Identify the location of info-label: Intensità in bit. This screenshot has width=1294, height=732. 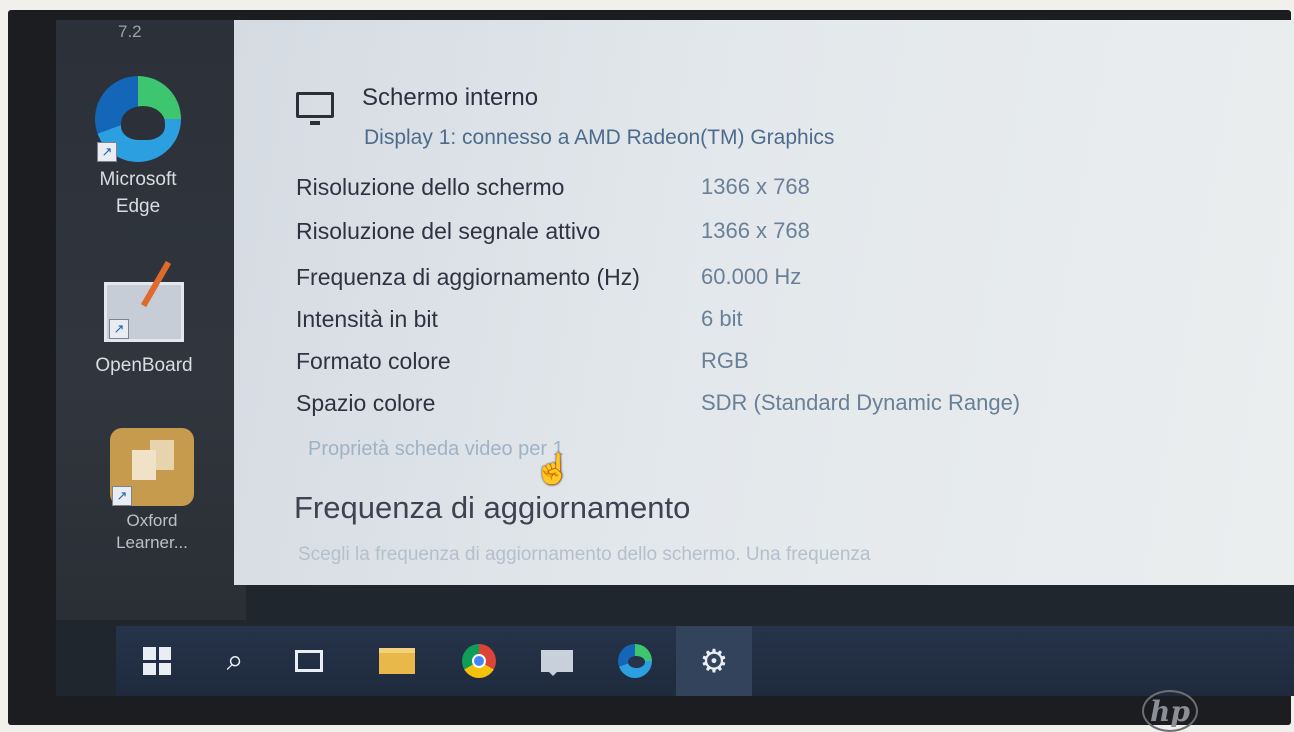
(367, 319).